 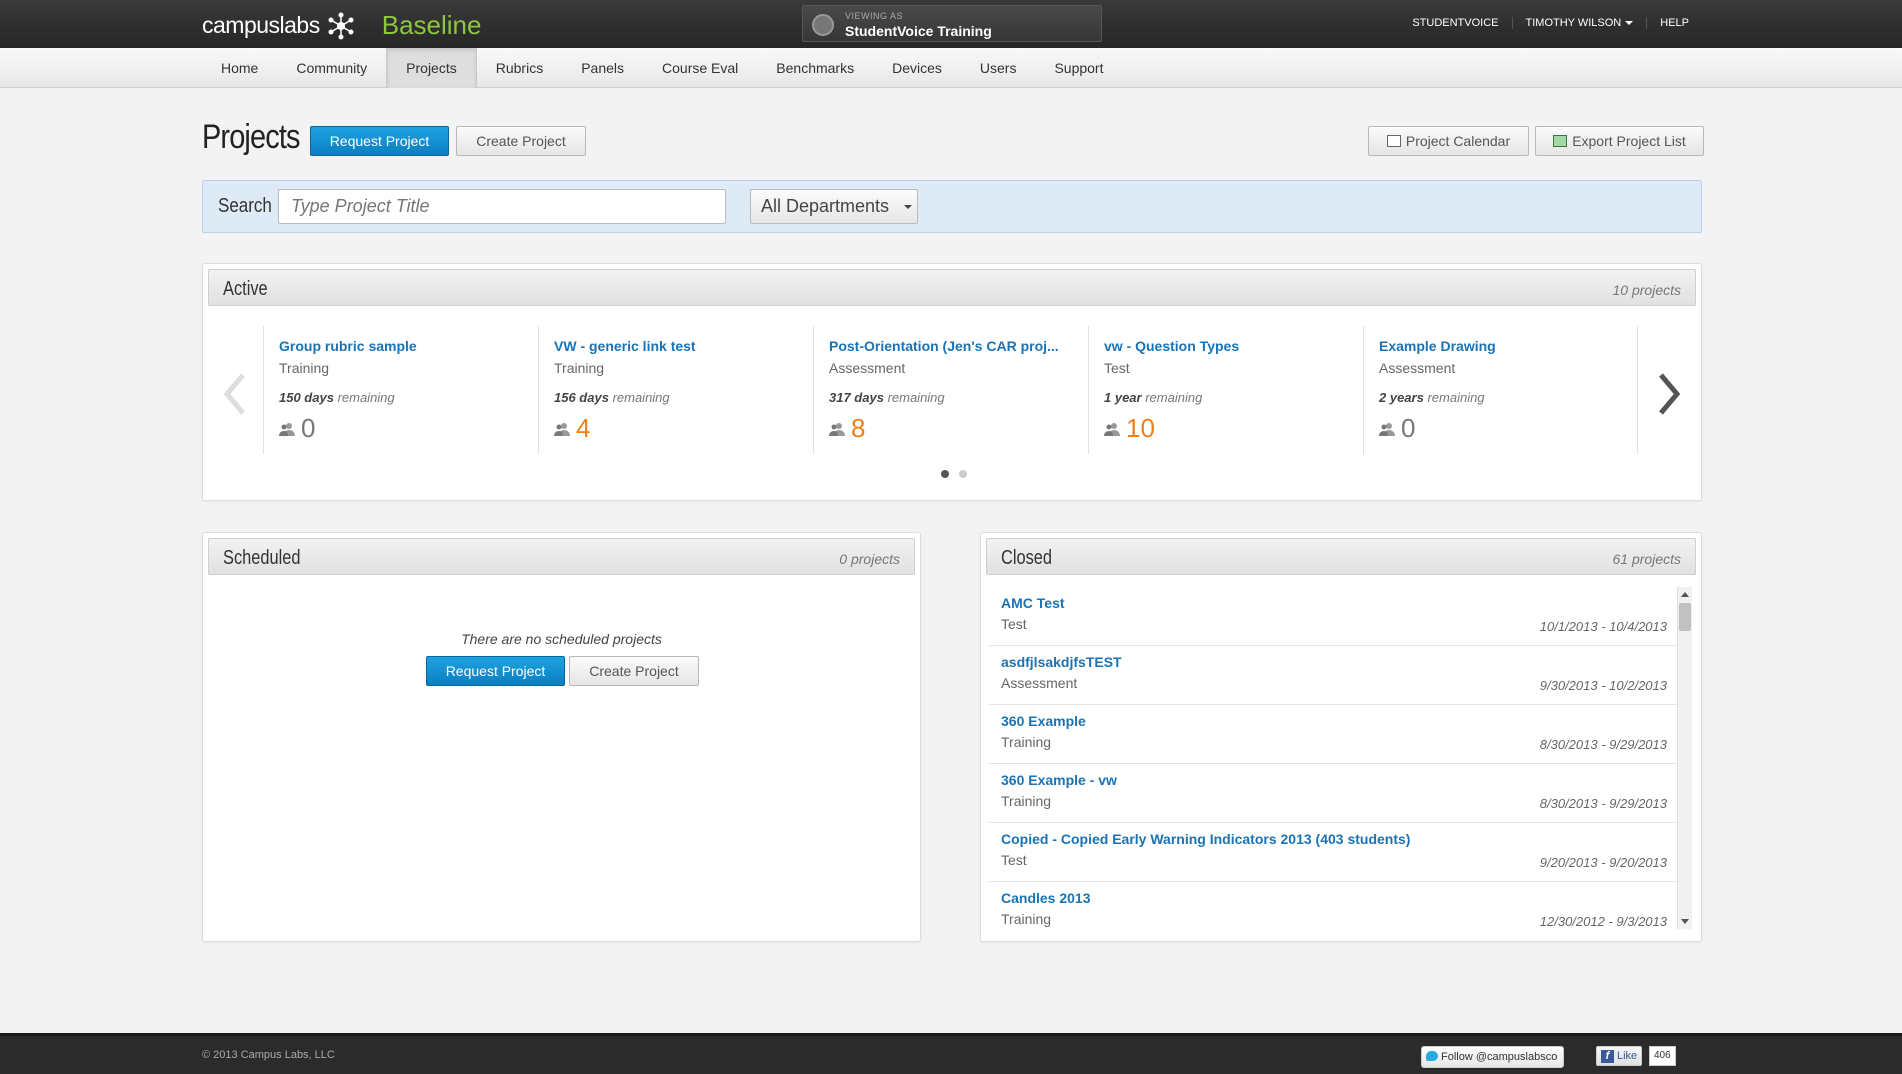 What do you see at coordinates (581, 397) in the screenshot?
I see `remaining-value: 156 days` at bounding box center [581, 397].